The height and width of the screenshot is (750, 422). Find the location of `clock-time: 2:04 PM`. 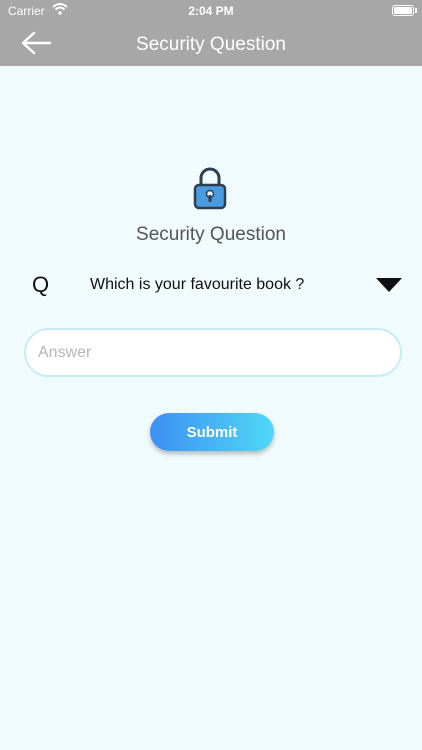

clock-time: 2:04 PM is located at coordinates (211, 11).